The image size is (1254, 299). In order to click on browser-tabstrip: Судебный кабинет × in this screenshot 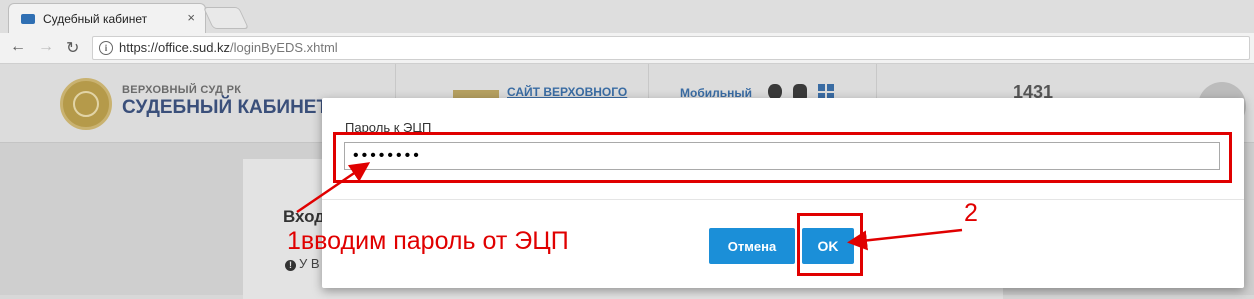, I will do `click(627, 17)`.